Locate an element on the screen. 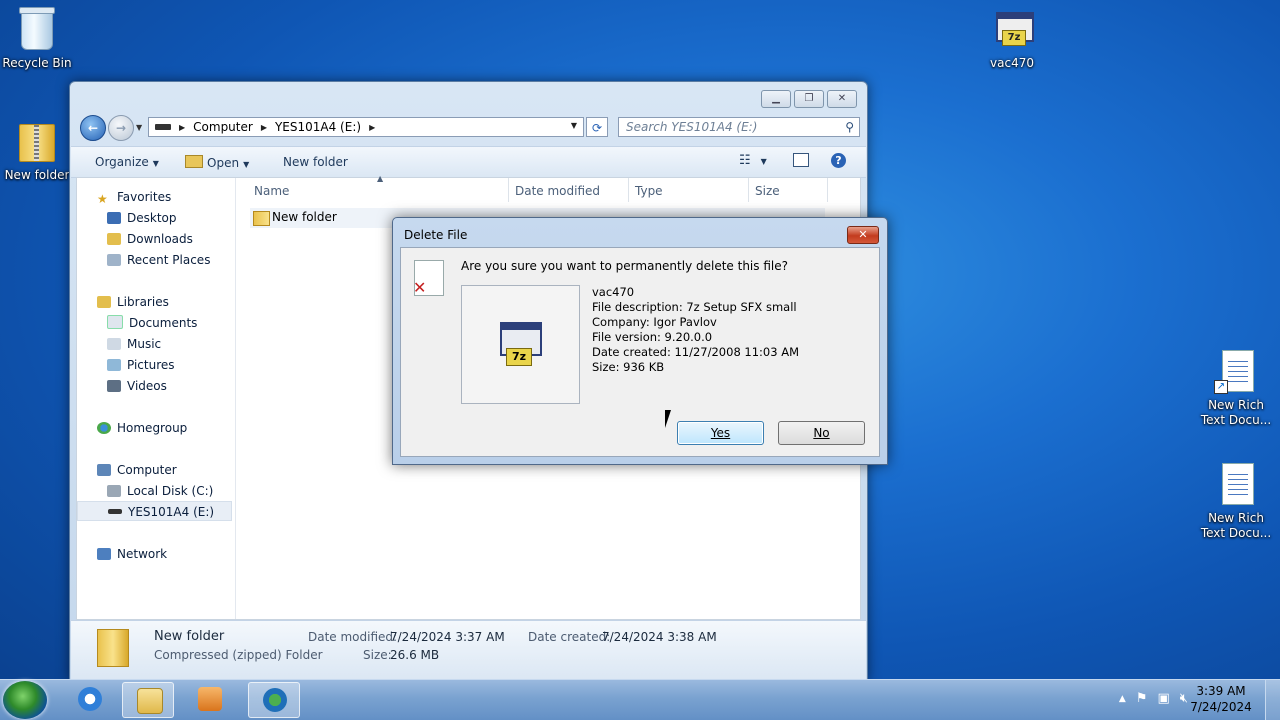 The height and width of the screenshot is (720, 1280). nav-network: Network is located at coordinates (132, 554).